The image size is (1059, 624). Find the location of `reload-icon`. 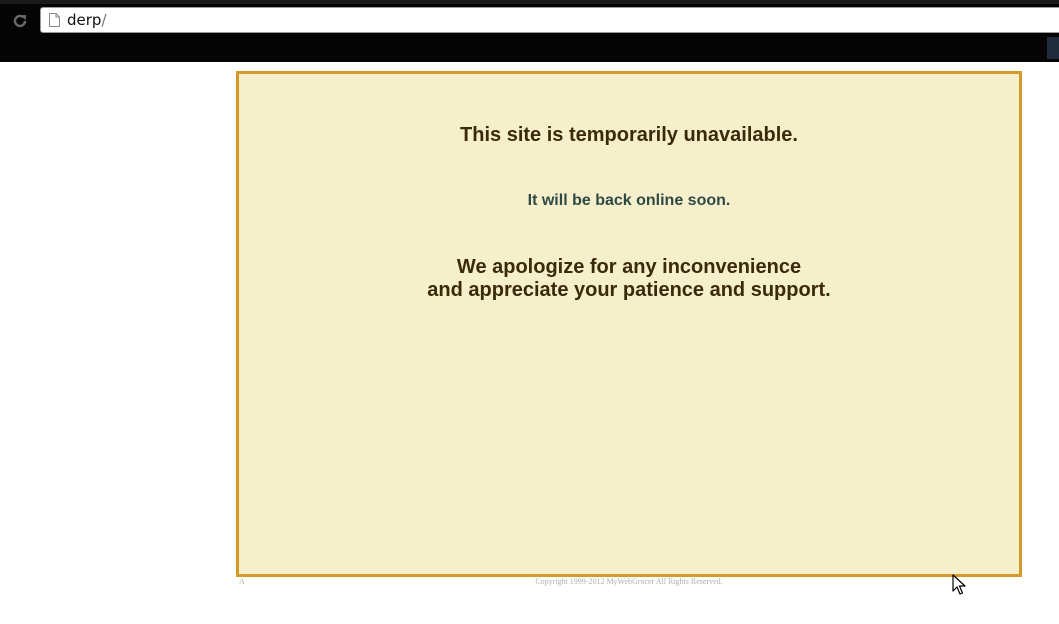

reload-icon is located at coordinates (20, 21).